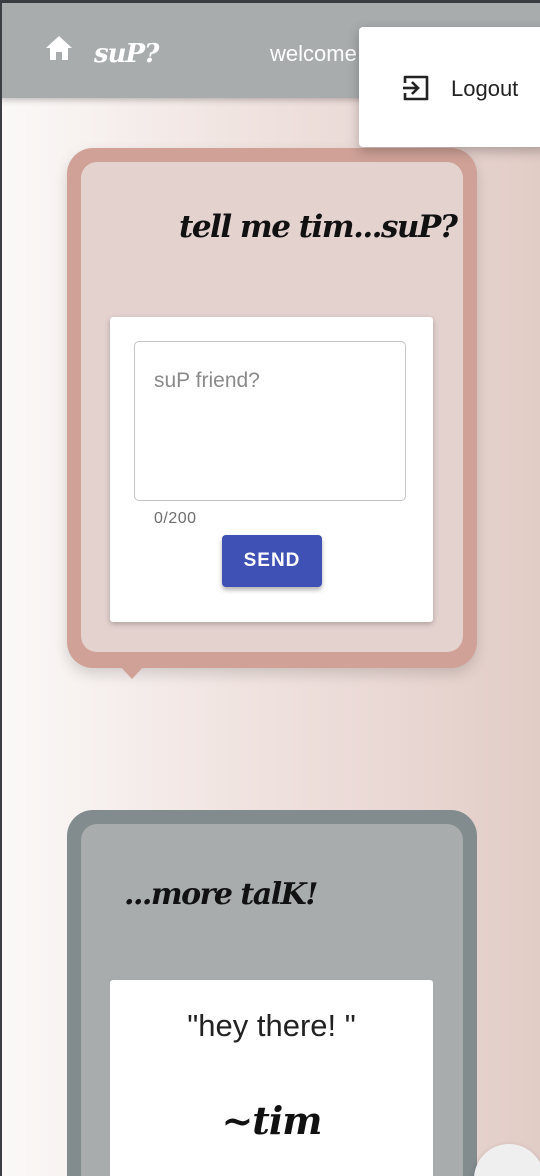 The height and width of the screenshot is (1176, 540). What do you see at coordinates (221, 894) in the screenshot?
I see `talk-card-title: ...more talK!` at bounding box center [221, 894].